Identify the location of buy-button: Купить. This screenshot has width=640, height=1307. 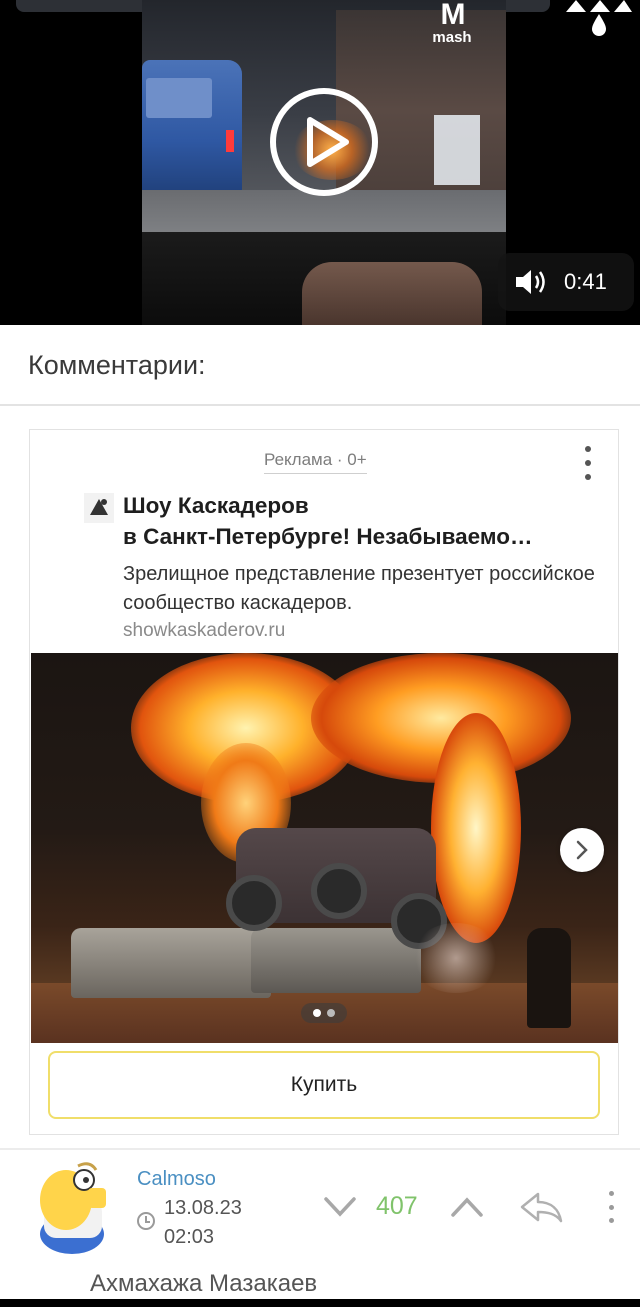
(324, 1085).